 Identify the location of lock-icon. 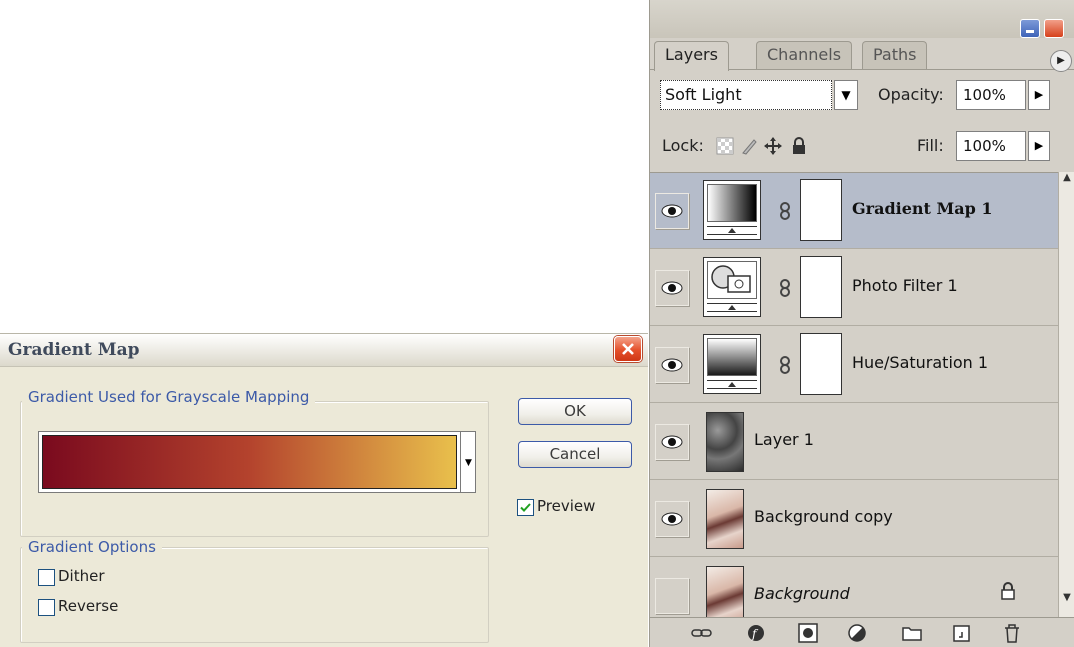
(1008, 591).